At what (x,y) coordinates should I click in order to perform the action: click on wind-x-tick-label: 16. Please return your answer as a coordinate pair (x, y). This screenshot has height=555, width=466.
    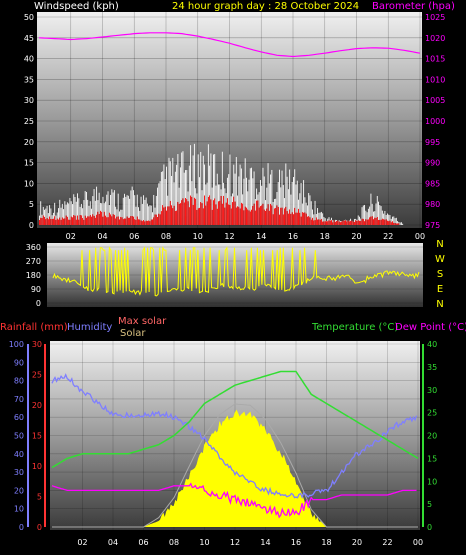
    Looking at the image, I should click on (293, 236).